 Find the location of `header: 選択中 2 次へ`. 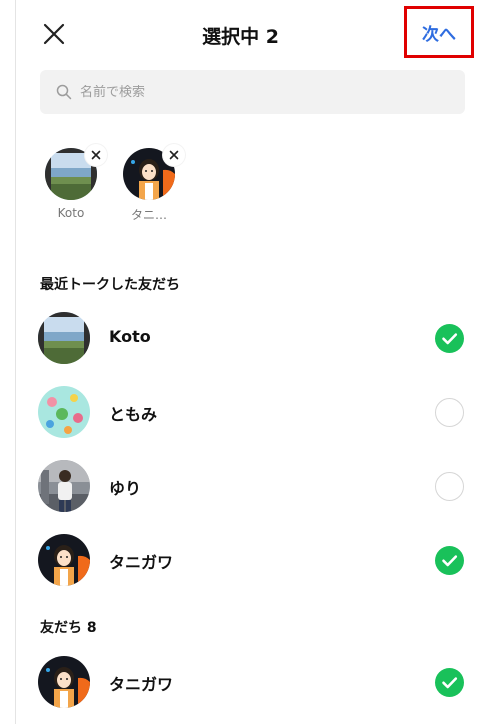

header: 選択中 2 次へ is located at coordinates (240, 33).